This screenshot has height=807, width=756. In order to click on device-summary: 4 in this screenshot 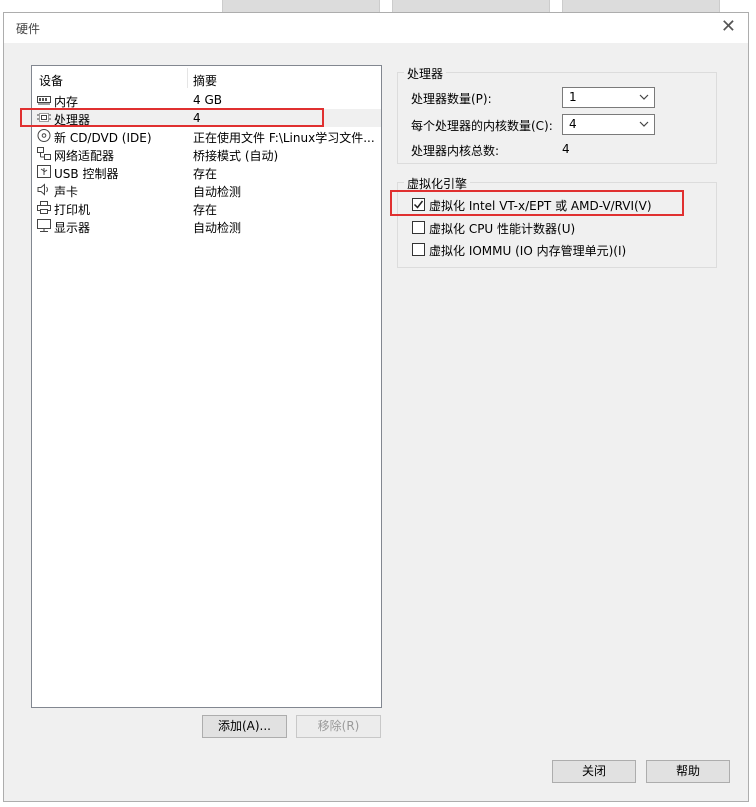, I will do `click(197, 118)`.